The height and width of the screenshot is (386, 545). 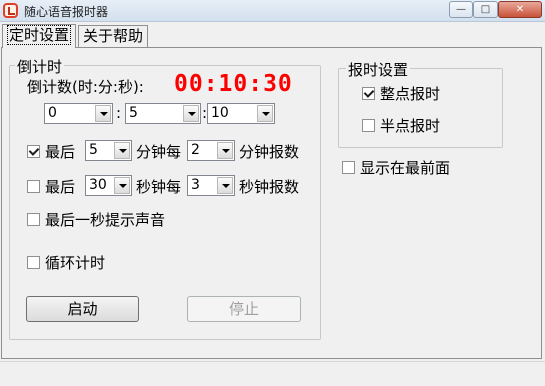 I want to click on loop-label: 循环计时, so click(x=75, y=262).